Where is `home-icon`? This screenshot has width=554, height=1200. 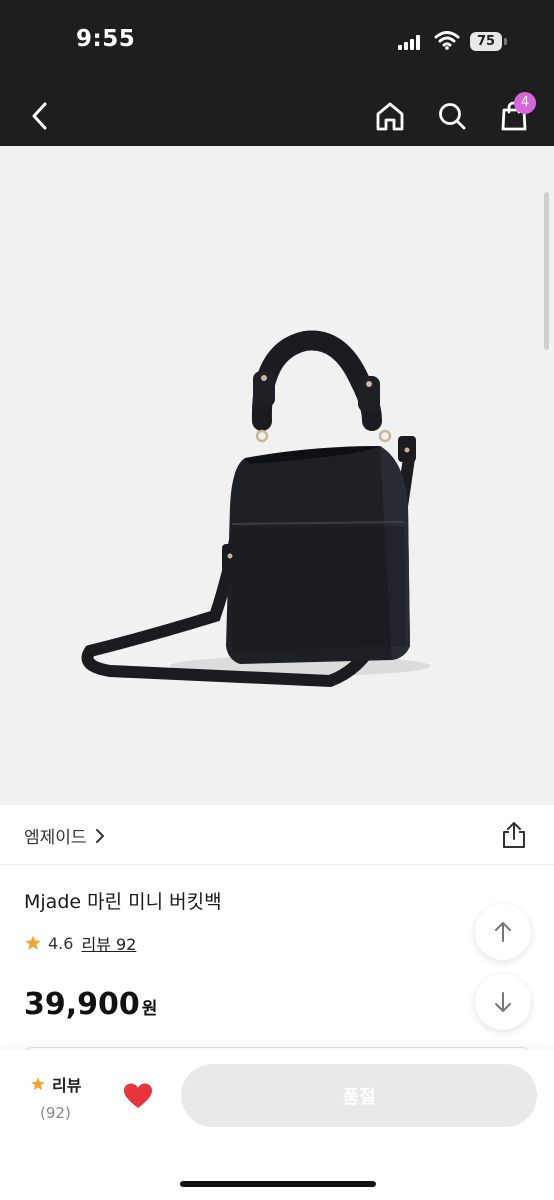 home-icon is located at coordinates (390, 116).